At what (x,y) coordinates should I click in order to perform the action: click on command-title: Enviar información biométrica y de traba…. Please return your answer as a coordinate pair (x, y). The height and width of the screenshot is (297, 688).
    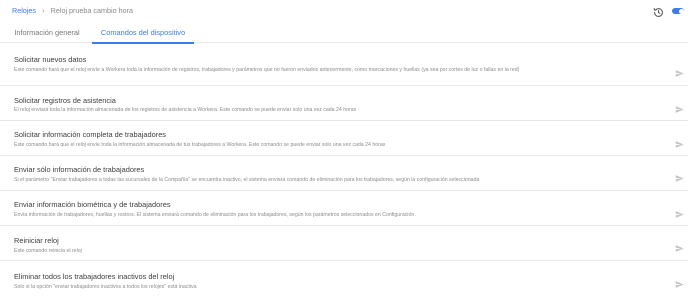
    Looking at the image, I should click on (92, 204).